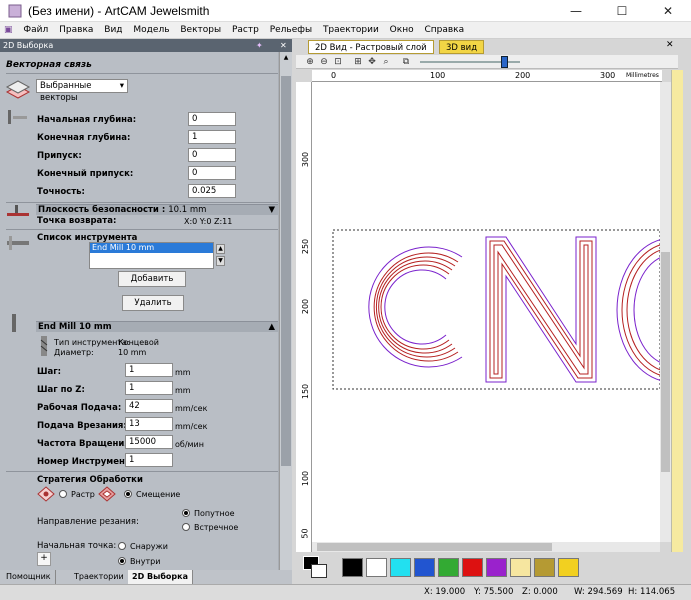  Describe the element at coordinates (670, 45) in the screenshot. I see `close-document-icon: ✕` at that location.